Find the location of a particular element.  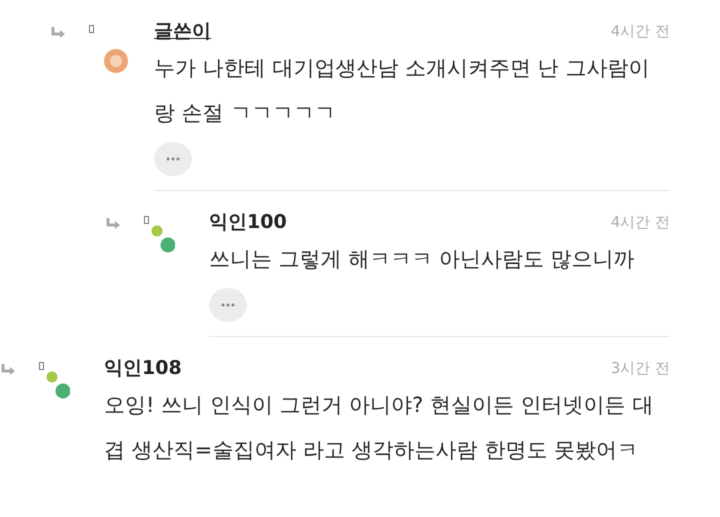

comment-text: 쓰니는 그렇게 해ㅋㅋㅋ 아닌사람도 많으니까 is located at coordinates (422, 259).